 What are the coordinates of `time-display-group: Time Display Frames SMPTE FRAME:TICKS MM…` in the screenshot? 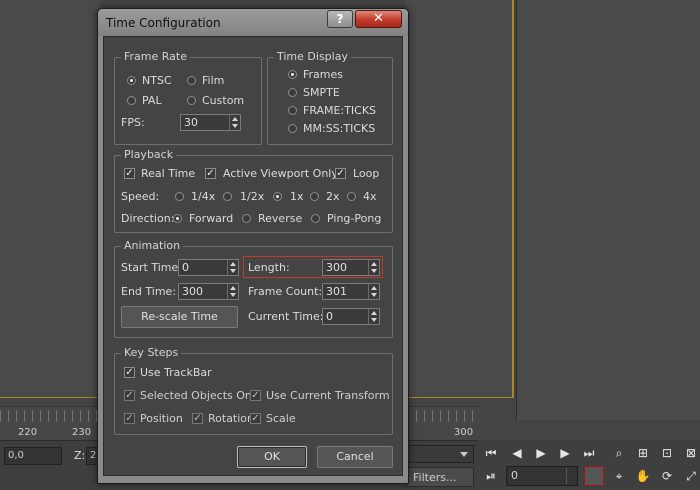 It's located at (330, 97).